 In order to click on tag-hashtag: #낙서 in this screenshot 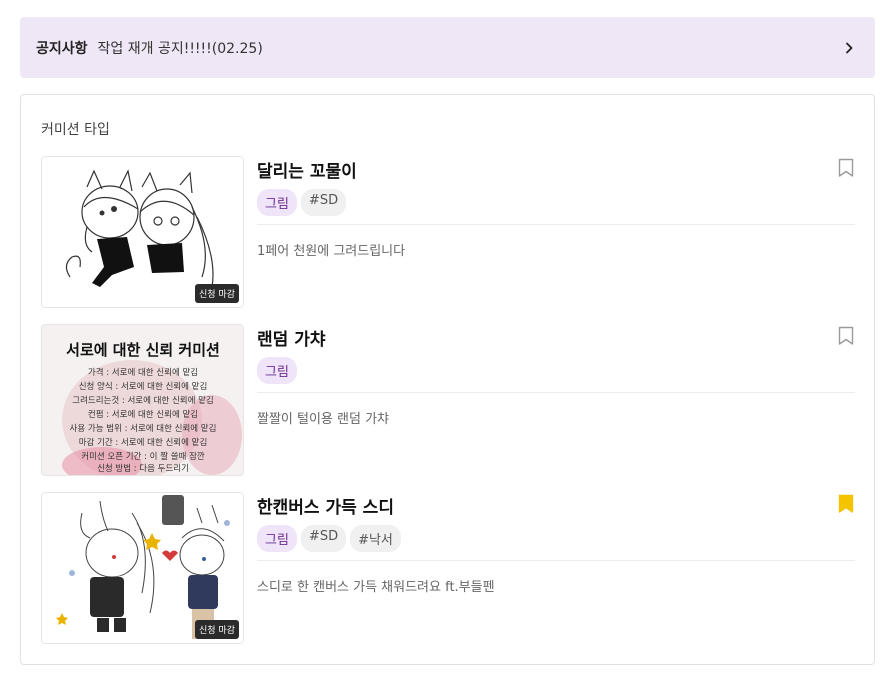, I will do `click(375, 538)`.